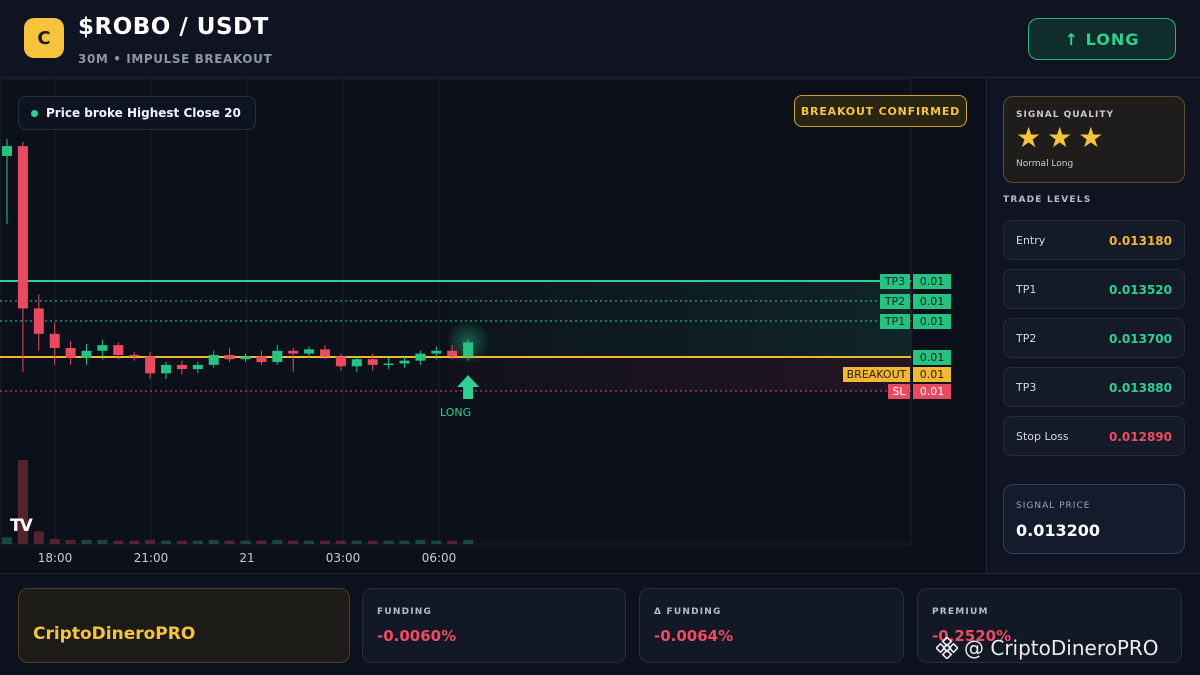  I want to click on risk-zone, so click(680, 374).